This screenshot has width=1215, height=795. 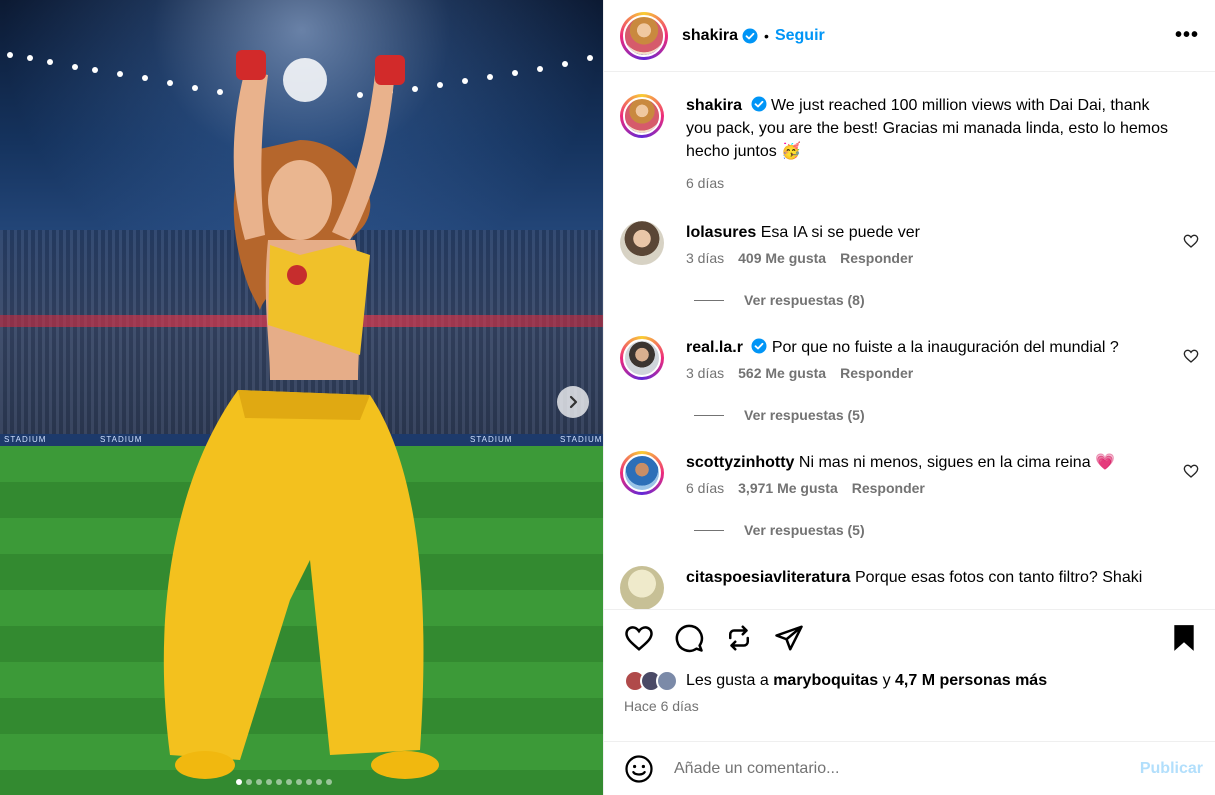 I want to click on next-slide-button, so click(x=573, y=402).